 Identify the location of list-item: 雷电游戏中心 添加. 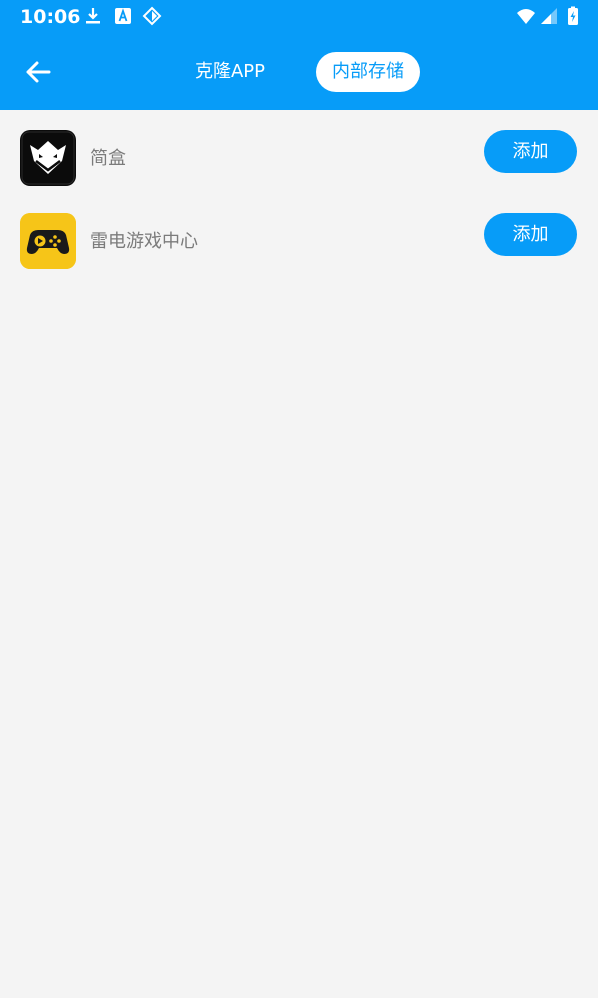
(299, 236).